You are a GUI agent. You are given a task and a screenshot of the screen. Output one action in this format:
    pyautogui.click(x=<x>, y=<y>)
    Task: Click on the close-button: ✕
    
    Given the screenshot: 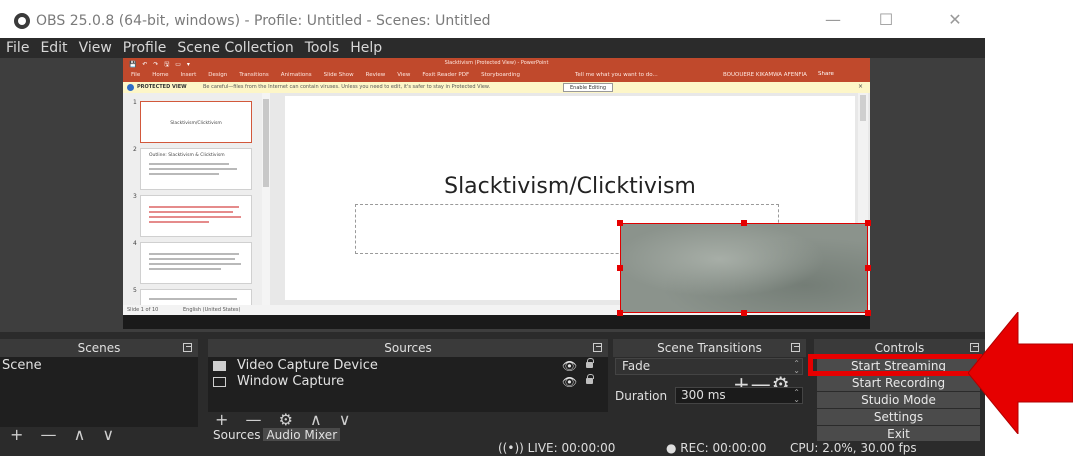 What is the action you would take?
    pyautogui.click(x=955, y=20)
    